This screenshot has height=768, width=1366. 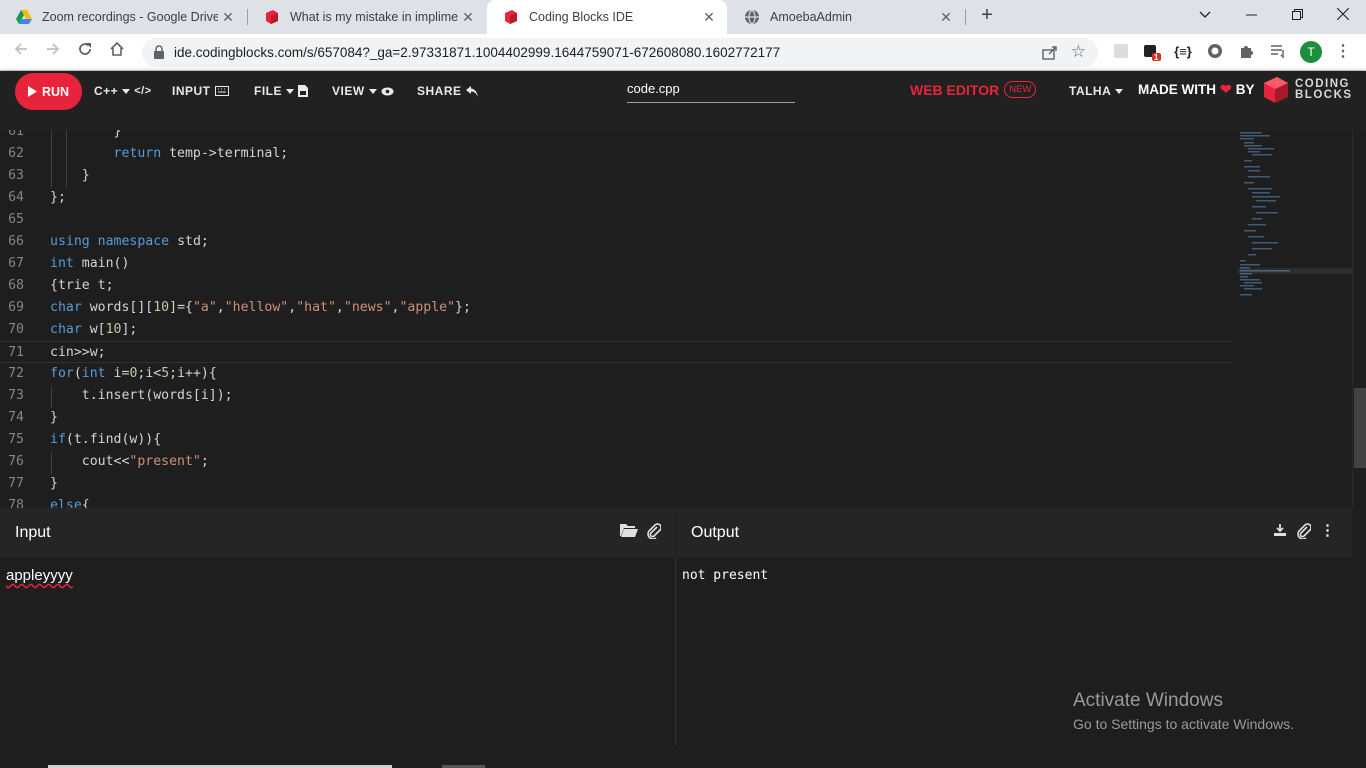 What do you see at coordinates (374, 17) in the screenshot?
I see `tab-title: What is my mistake in impliment` at bounding box center [374, 17].